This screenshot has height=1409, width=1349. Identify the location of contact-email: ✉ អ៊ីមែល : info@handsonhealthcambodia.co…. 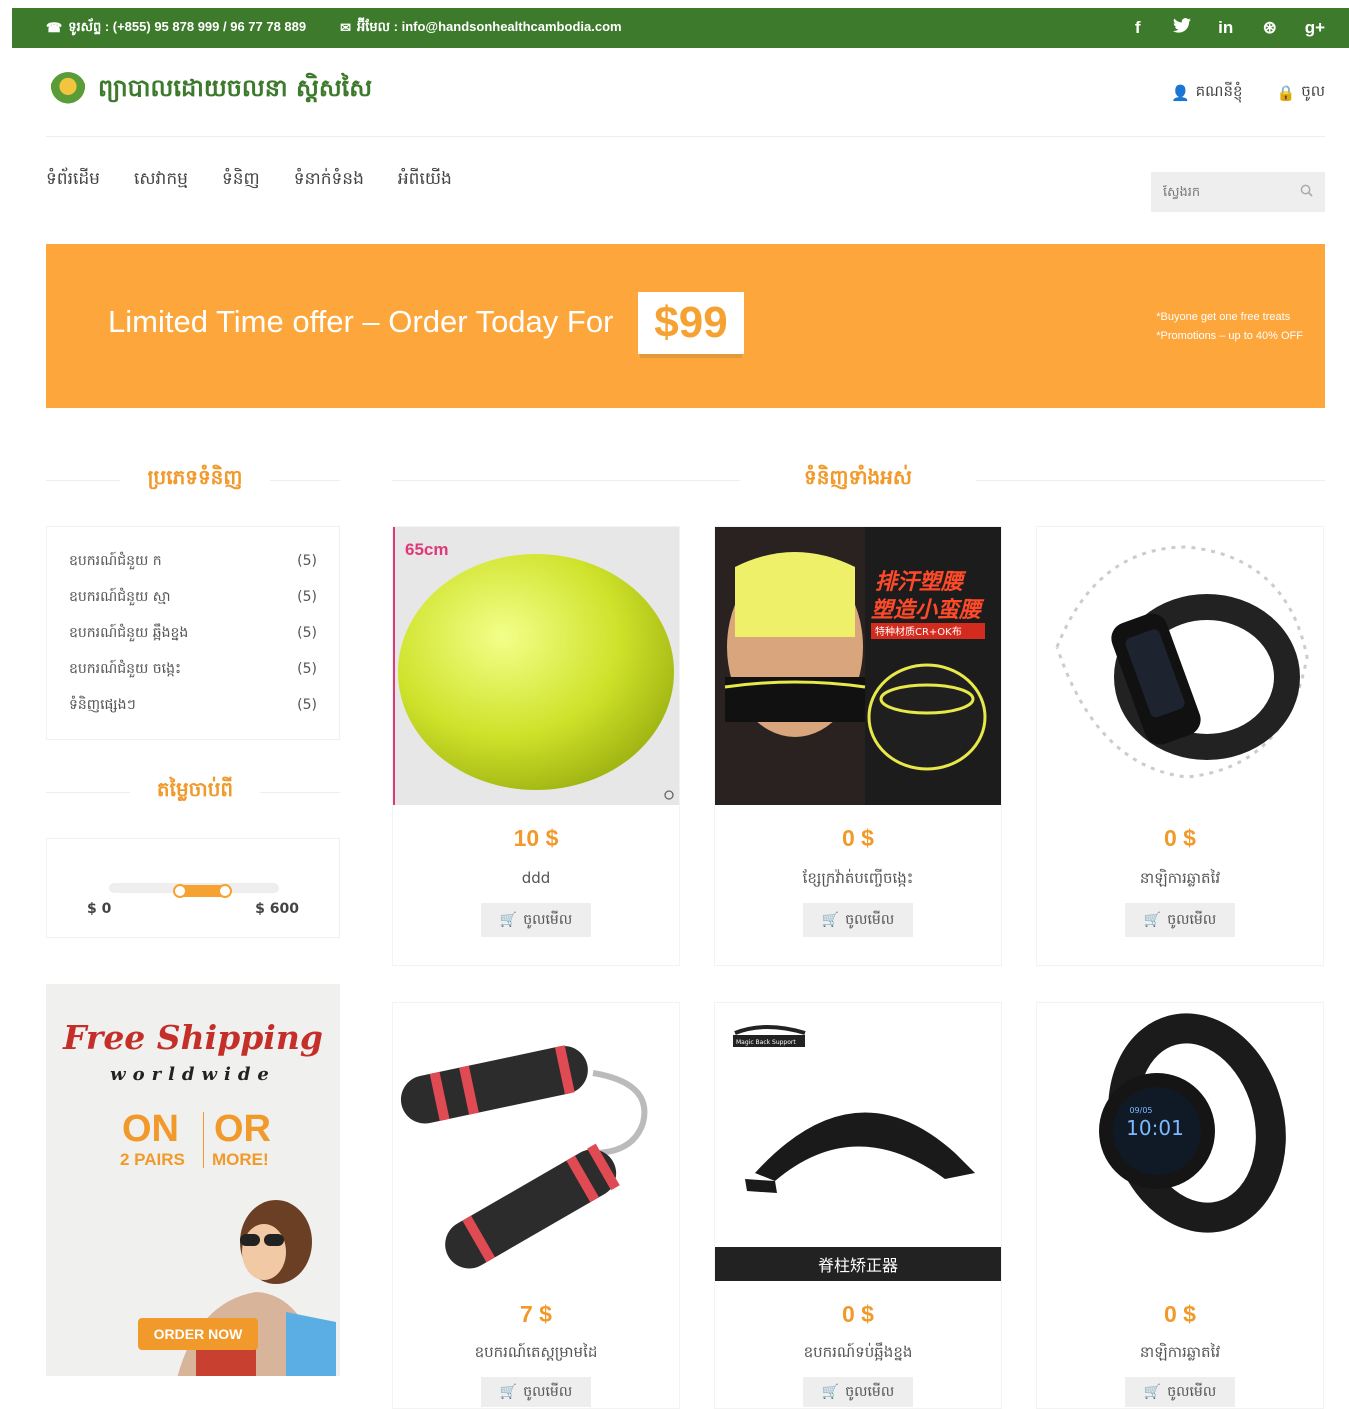
(480, 28).